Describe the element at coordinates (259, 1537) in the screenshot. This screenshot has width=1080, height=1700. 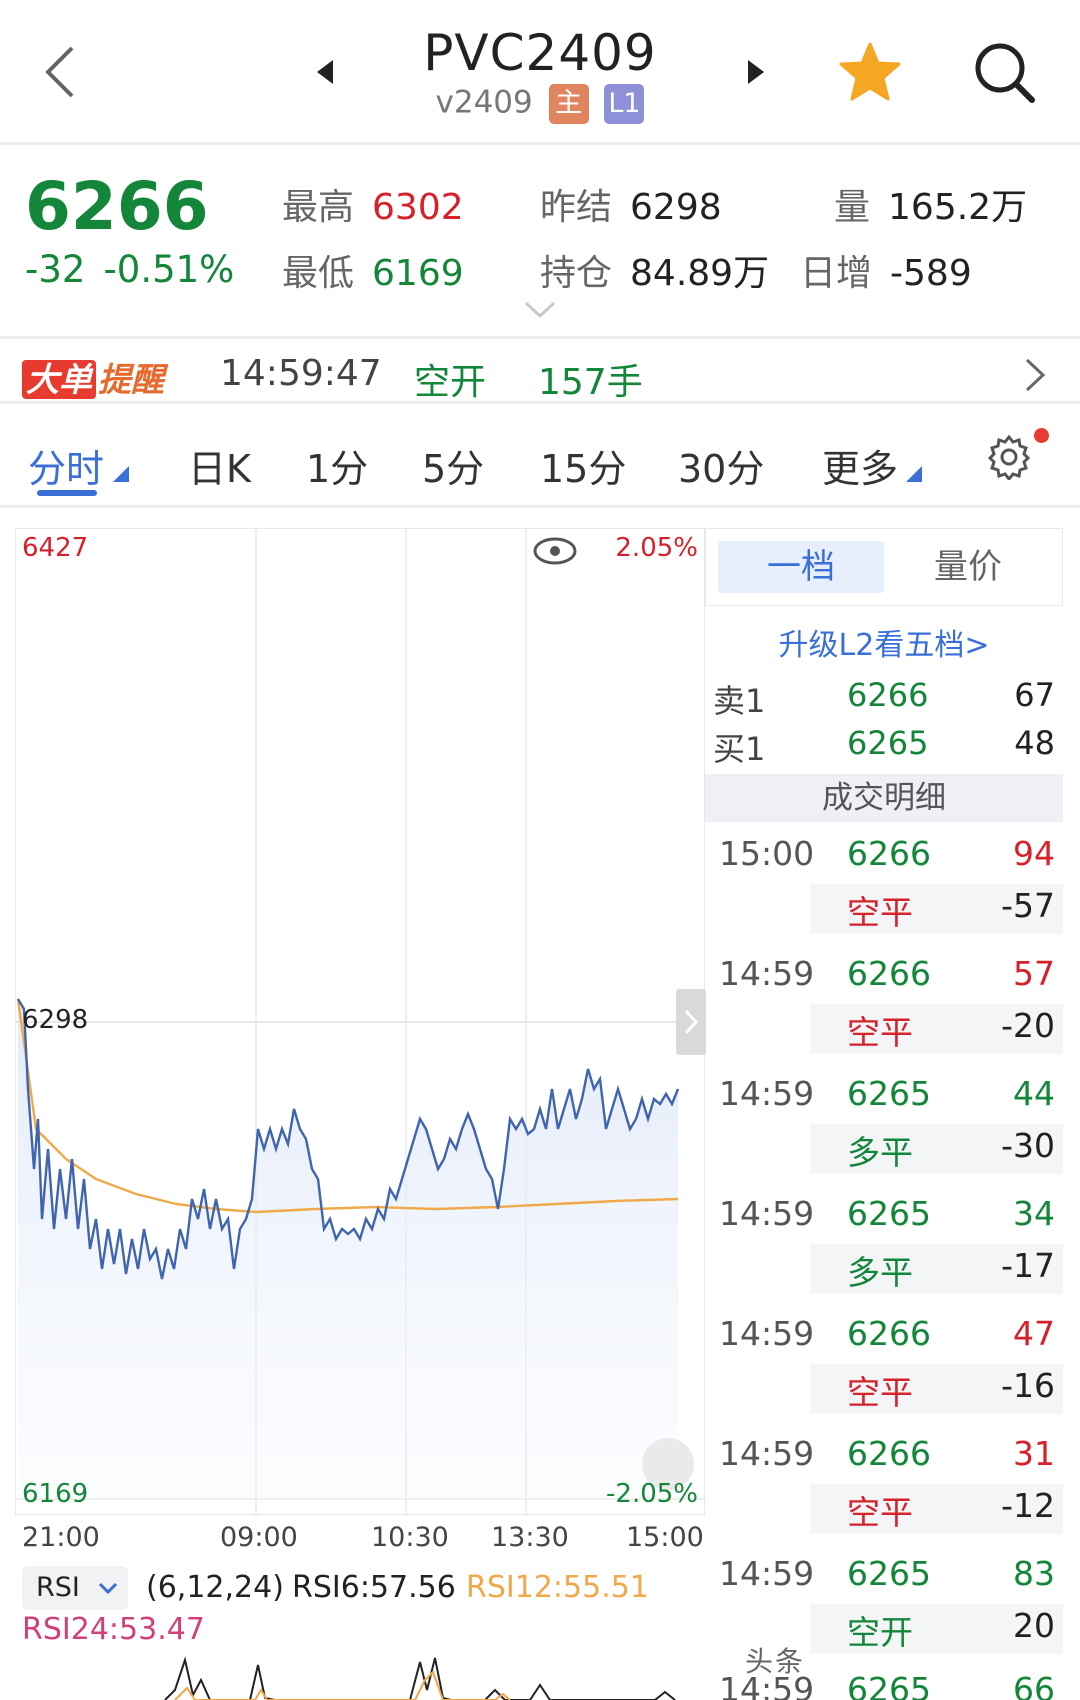
I see `time-label-2: 09:00` at that location.